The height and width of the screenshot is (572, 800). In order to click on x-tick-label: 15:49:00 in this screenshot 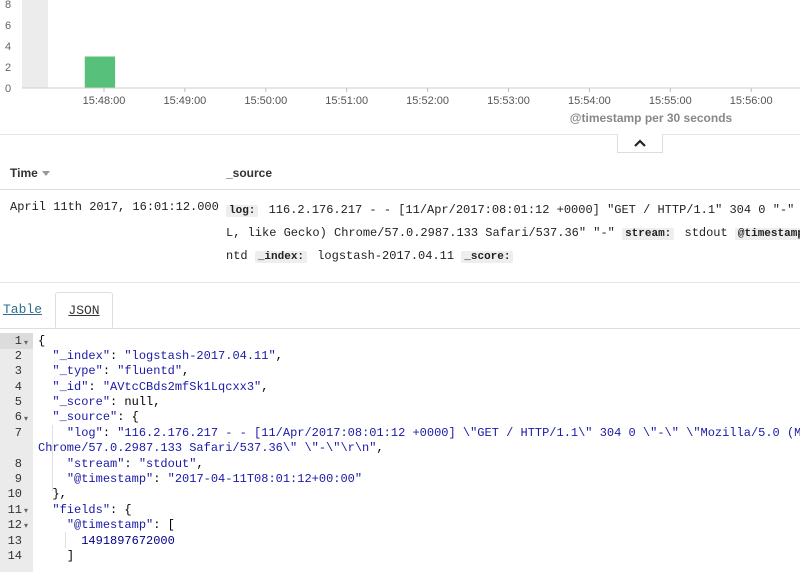, I will do `click(184, 101)`.